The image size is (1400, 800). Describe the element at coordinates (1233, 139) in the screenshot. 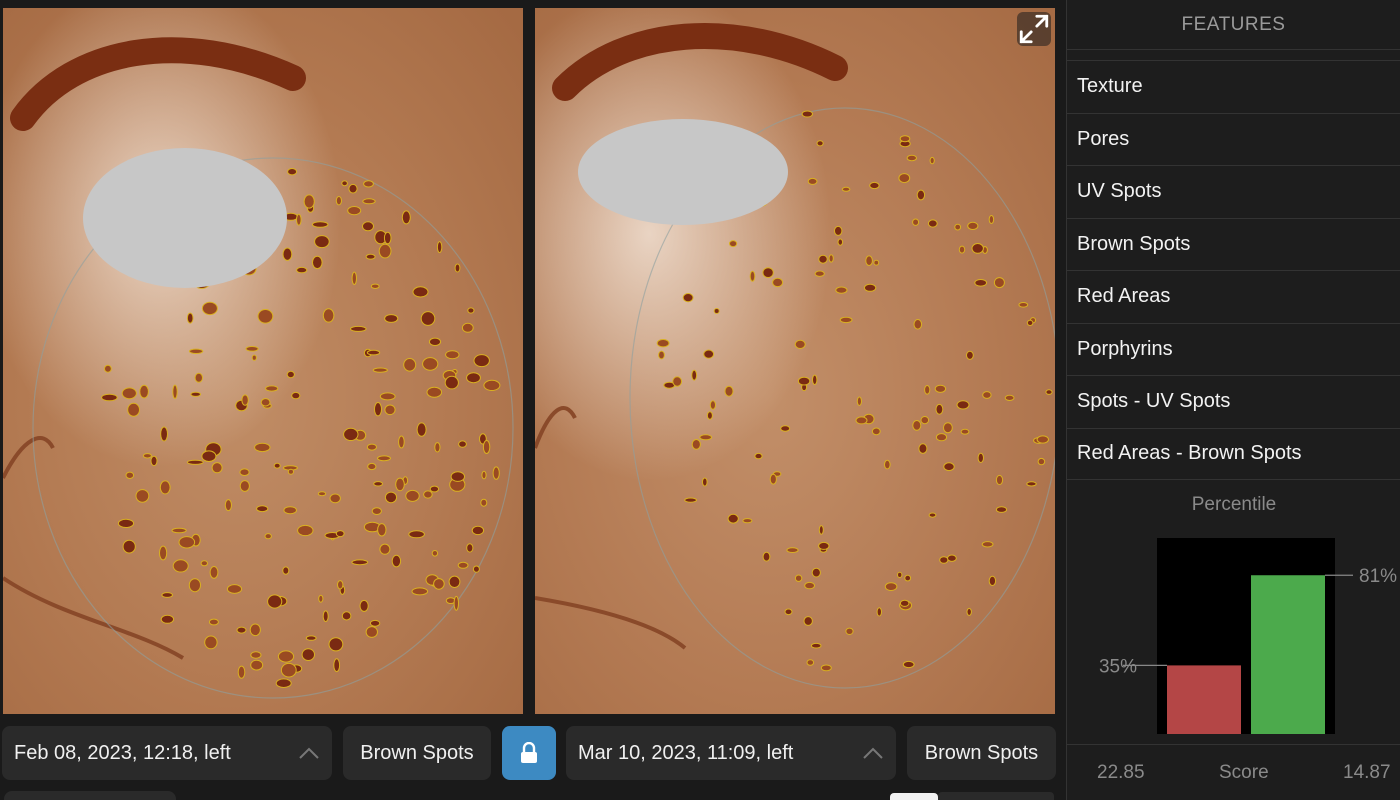

I see `feature-item-pores: Pores` at that location.